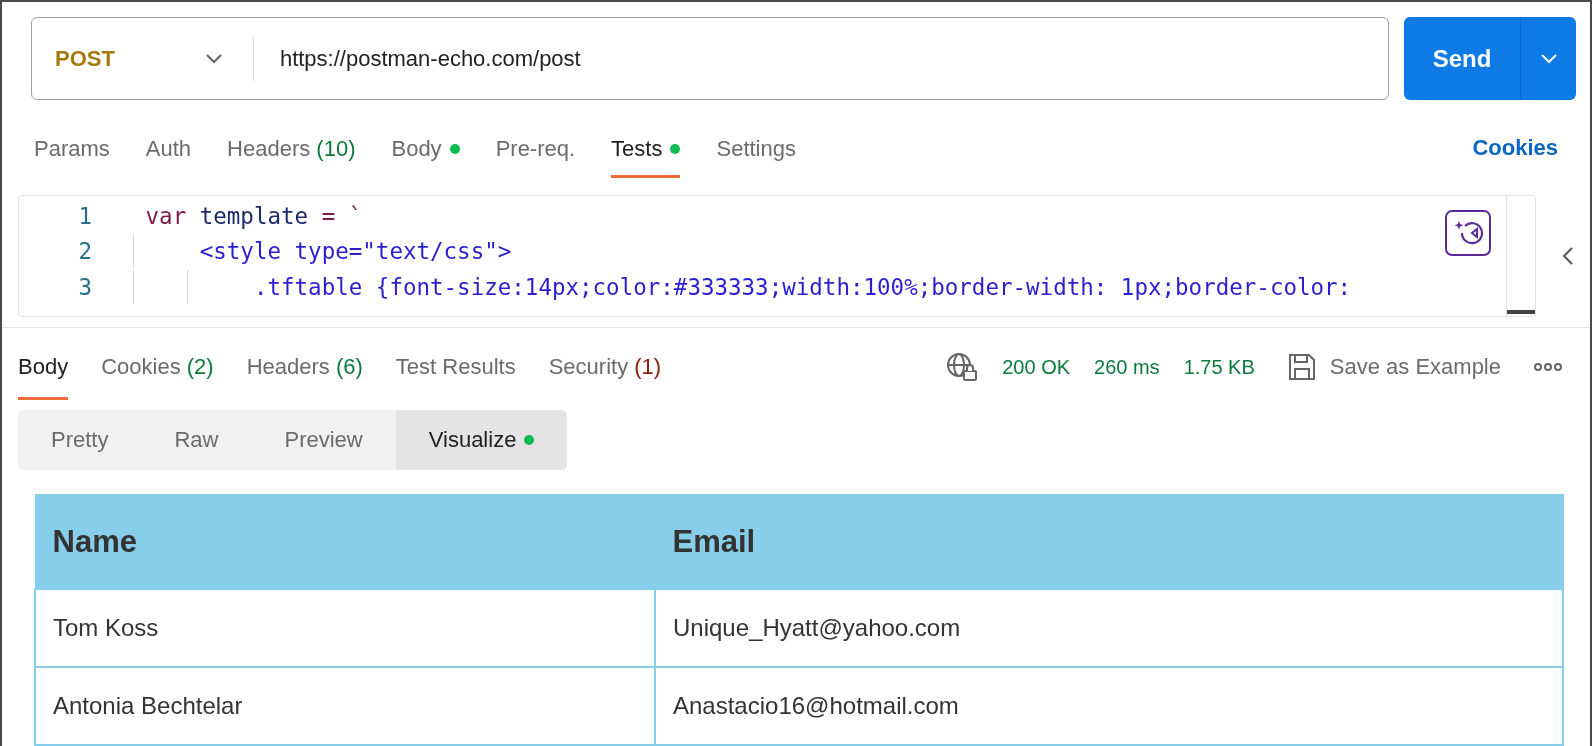  What do you see at coordinates (455, 367) in the screenshot?
I see `response-tab: Test Results` at bounding box center [455, 367].